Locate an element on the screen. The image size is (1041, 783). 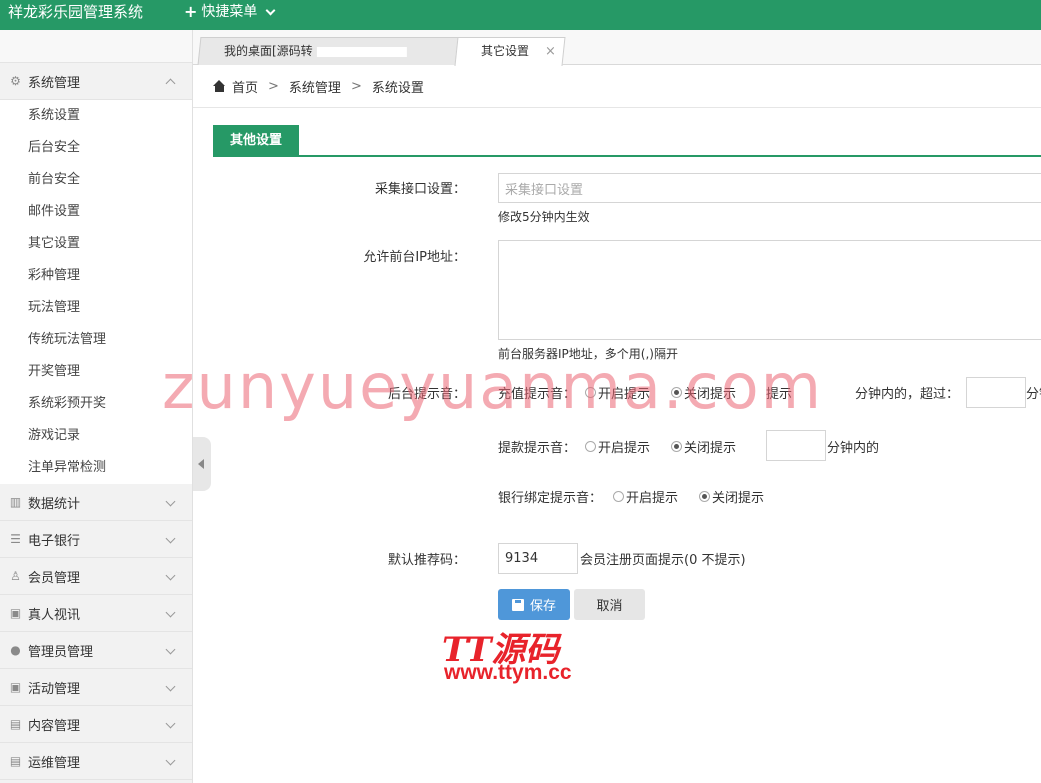
tab-other-settings: 其它设置 × is located at coordinates (510, 51).